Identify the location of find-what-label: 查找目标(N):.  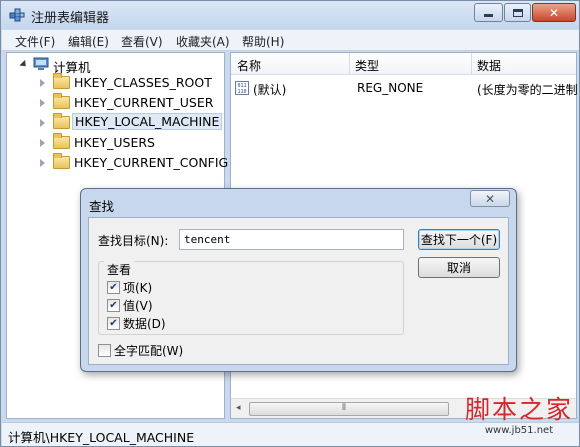
(133, 241).